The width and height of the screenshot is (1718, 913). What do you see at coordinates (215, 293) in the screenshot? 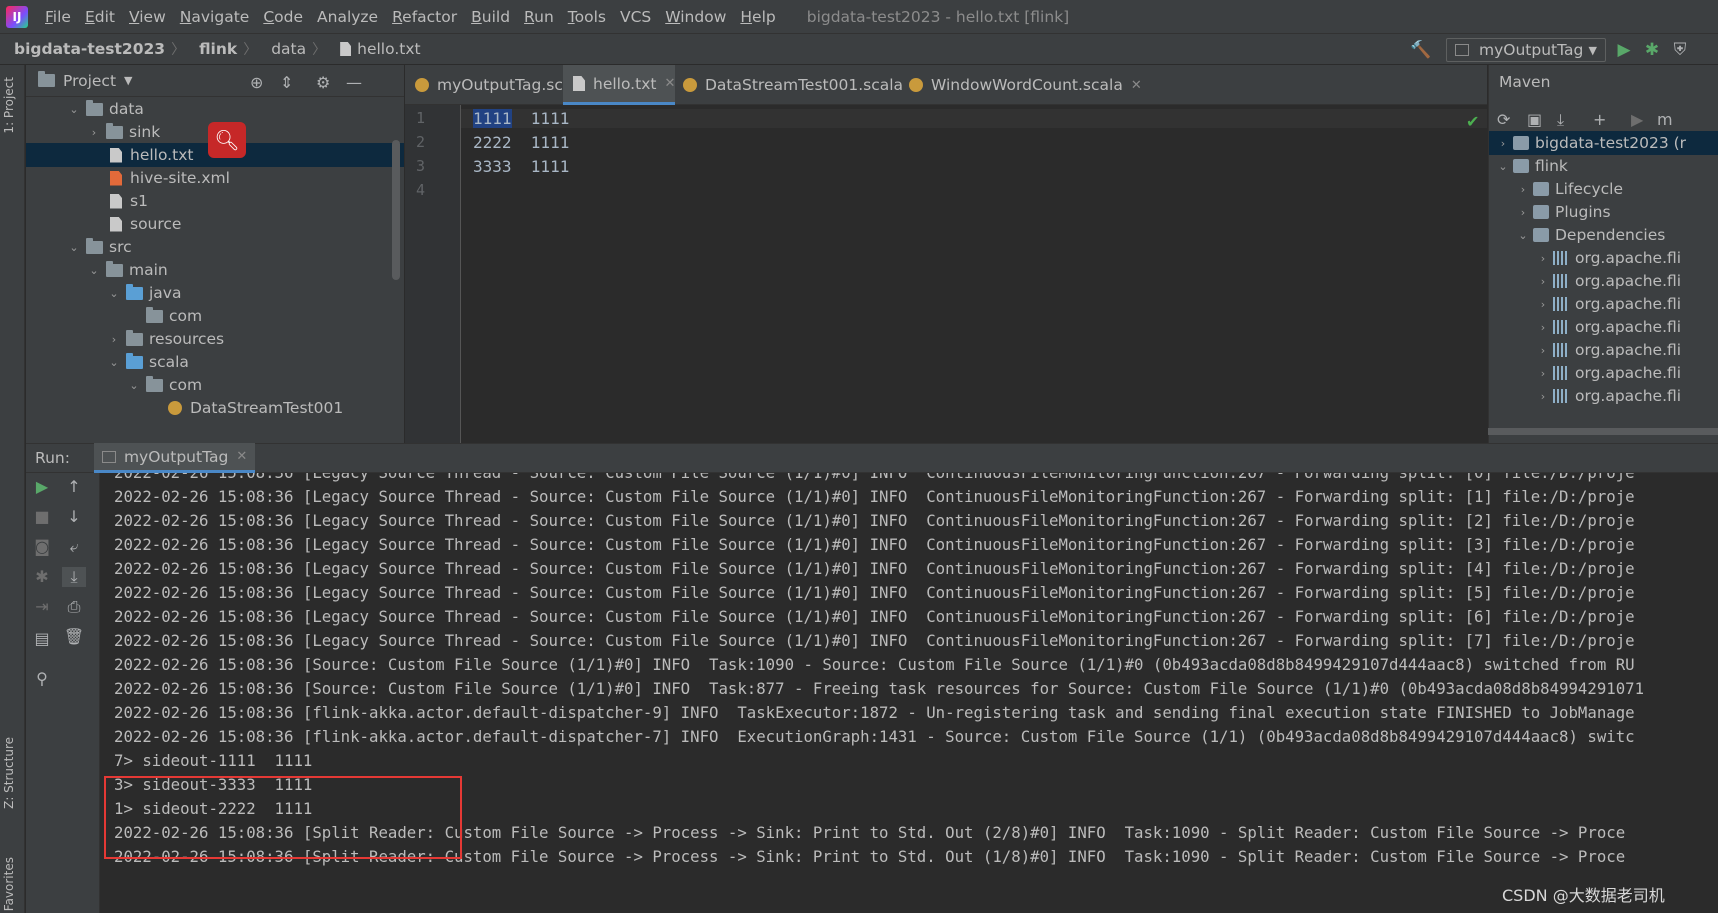
I see `tree-item: ⌄ java` at bounding box center [215, 293].